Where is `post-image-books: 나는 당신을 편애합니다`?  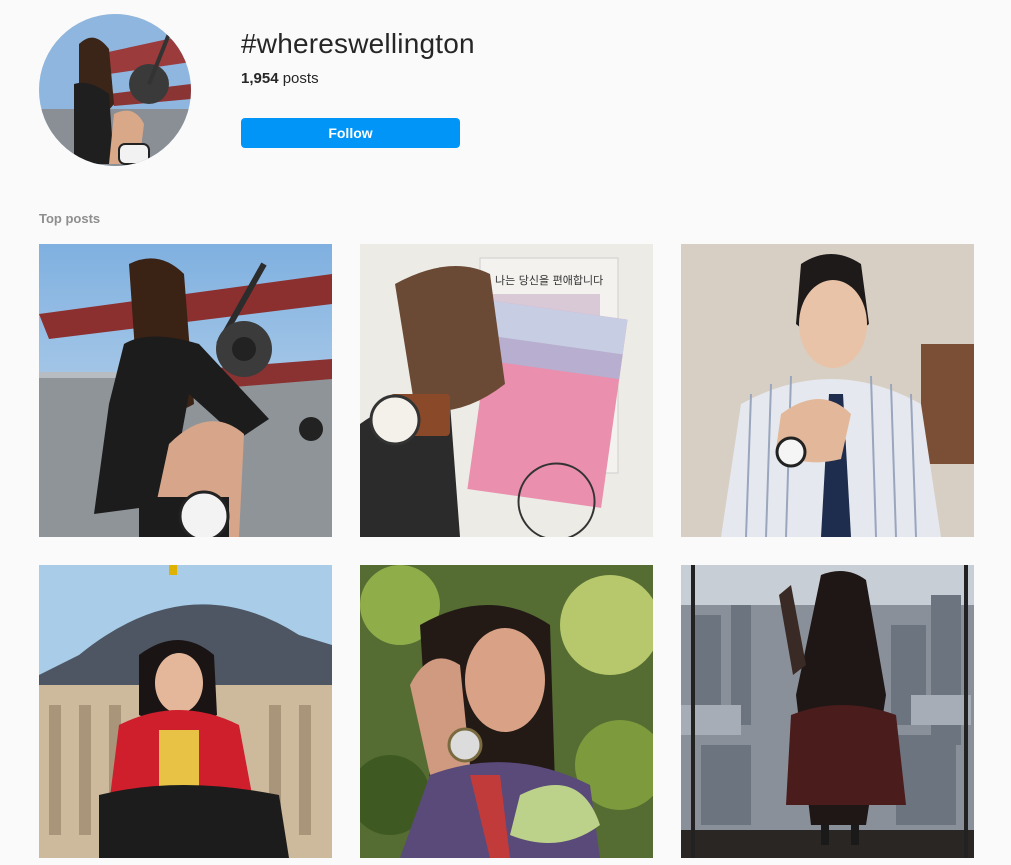
post-image-books: 나는 당신을 편애합니다 is located at coordinates (506, 390).